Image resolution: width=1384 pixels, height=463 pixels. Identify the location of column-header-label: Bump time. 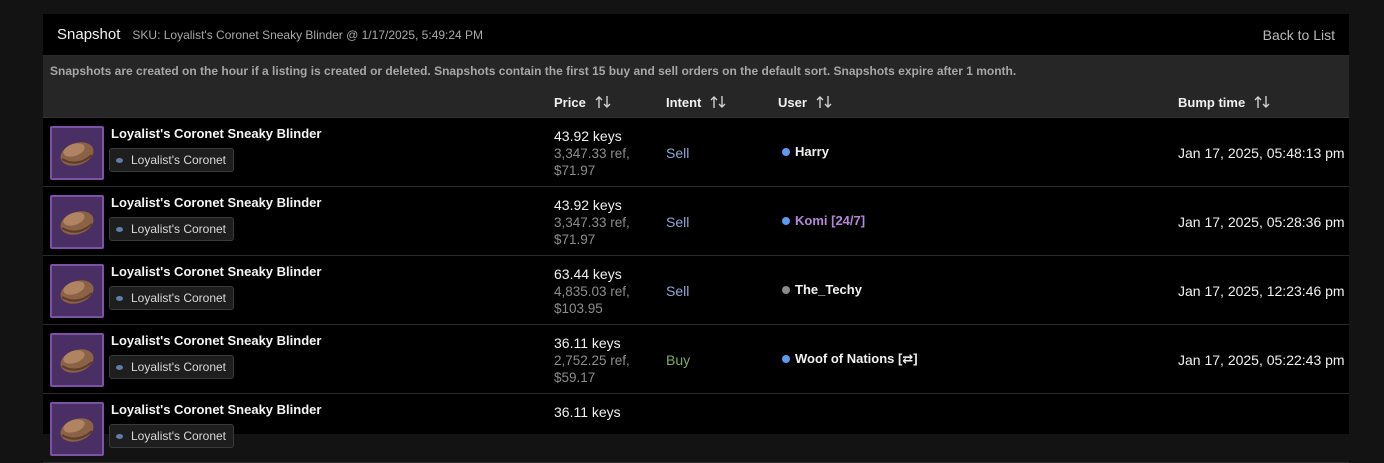
(1212, 102).